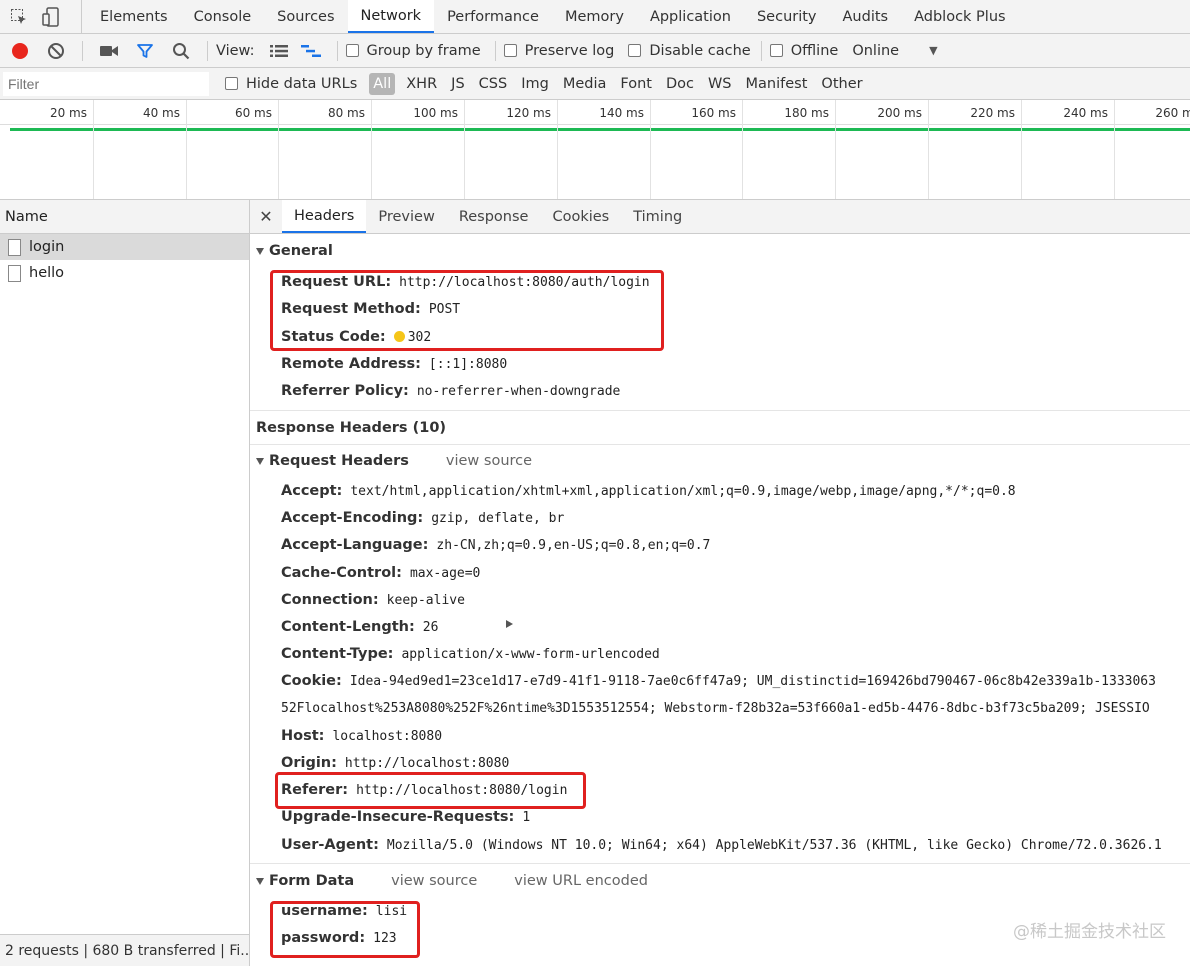 The image size is (1190, 966). What do you see at coordinates (324, 216) in the screenshot?
I see `tab-headers: Headers` at bounding box center [324, 216].